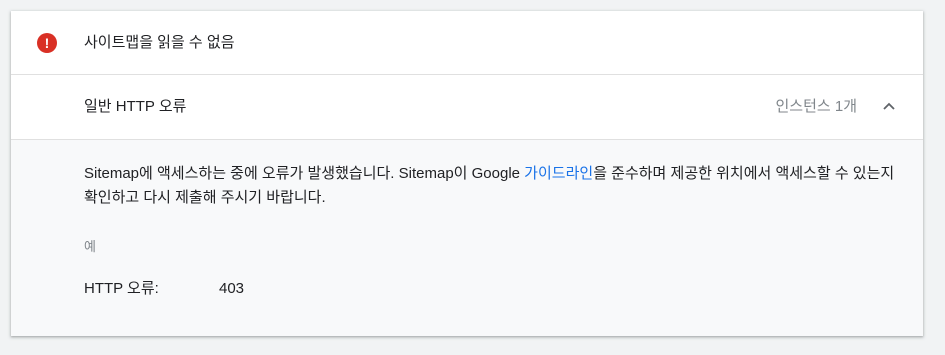 The height and width of the screenshot is (355, 945). What do you see at coordinates (232, 288) in the screenshot?
I see `http-error-value: 403` at bounding box center [232, 288].